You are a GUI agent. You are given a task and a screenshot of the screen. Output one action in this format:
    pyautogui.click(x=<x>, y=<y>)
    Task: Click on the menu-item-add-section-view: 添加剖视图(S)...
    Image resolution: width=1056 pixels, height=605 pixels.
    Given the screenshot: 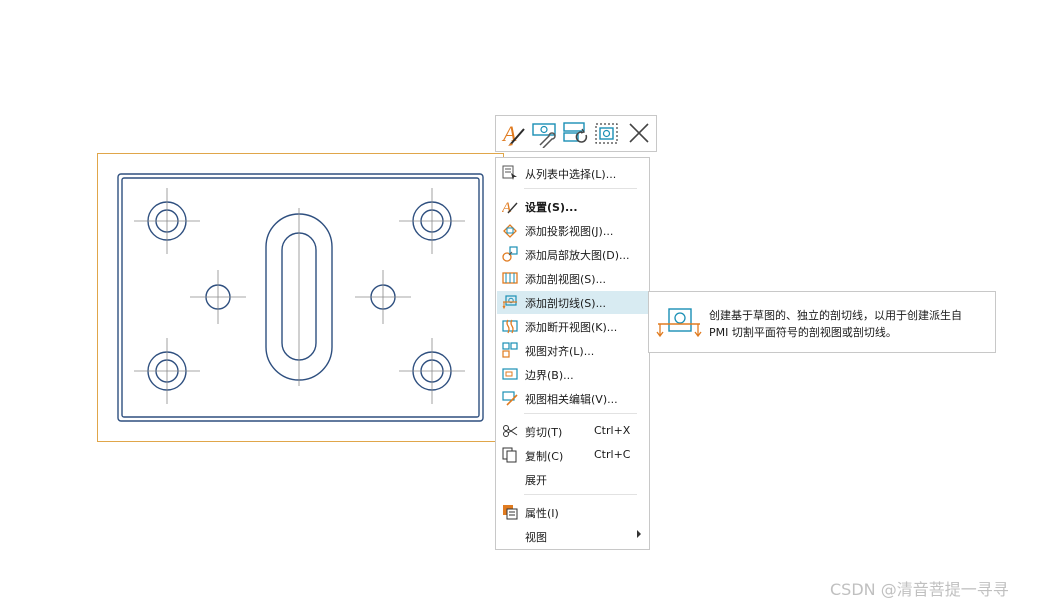 What is the action you would take?
    pyautogui.click(x=572, y=278)
    